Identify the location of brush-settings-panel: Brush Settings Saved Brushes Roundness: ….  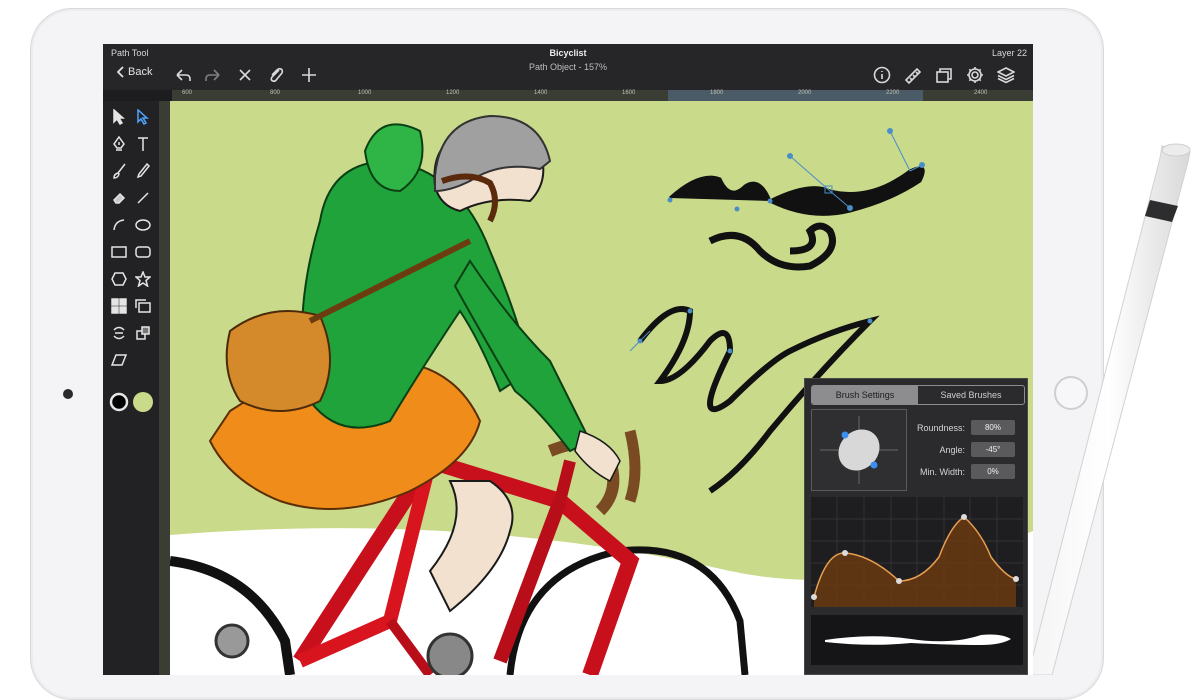
(916, 526).